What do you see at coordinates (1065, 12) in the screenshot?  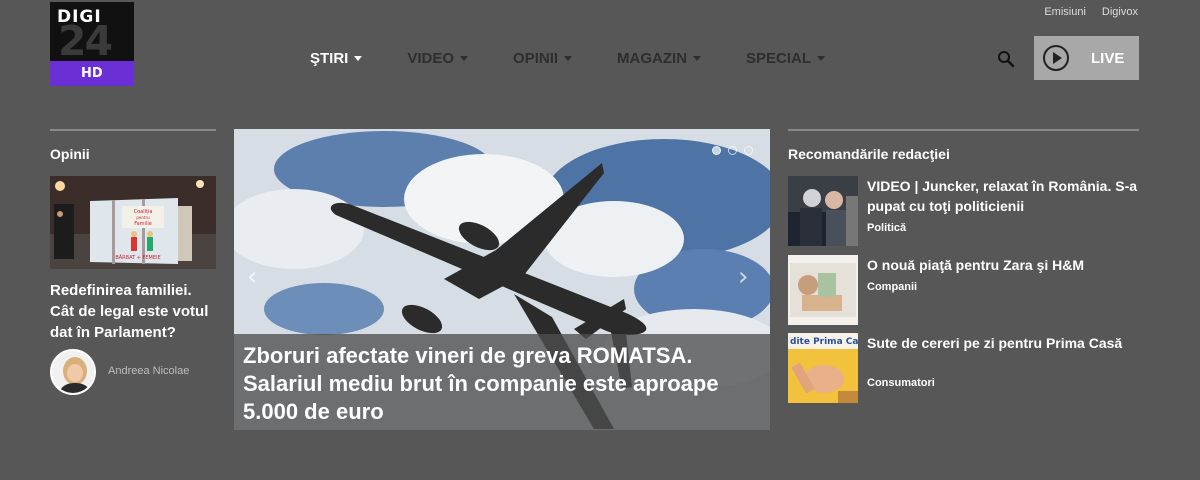 I see `toplink-emisiuni: Emisiuni` at bounding box center [1065, 12].